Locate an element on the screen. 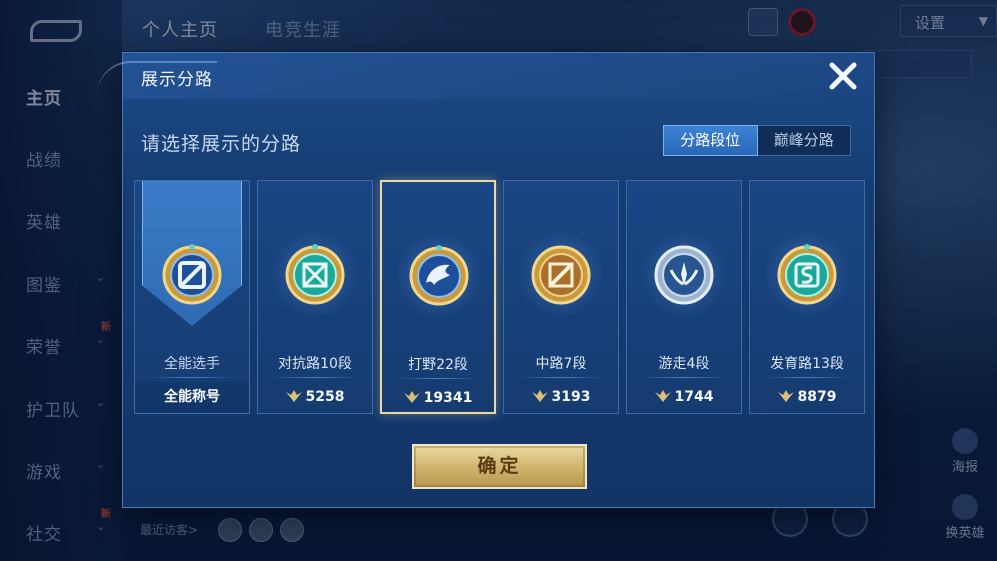 The width and height of the screenshot is (997, 561). lane-points: 8879 is located at coordinates (807, 397).